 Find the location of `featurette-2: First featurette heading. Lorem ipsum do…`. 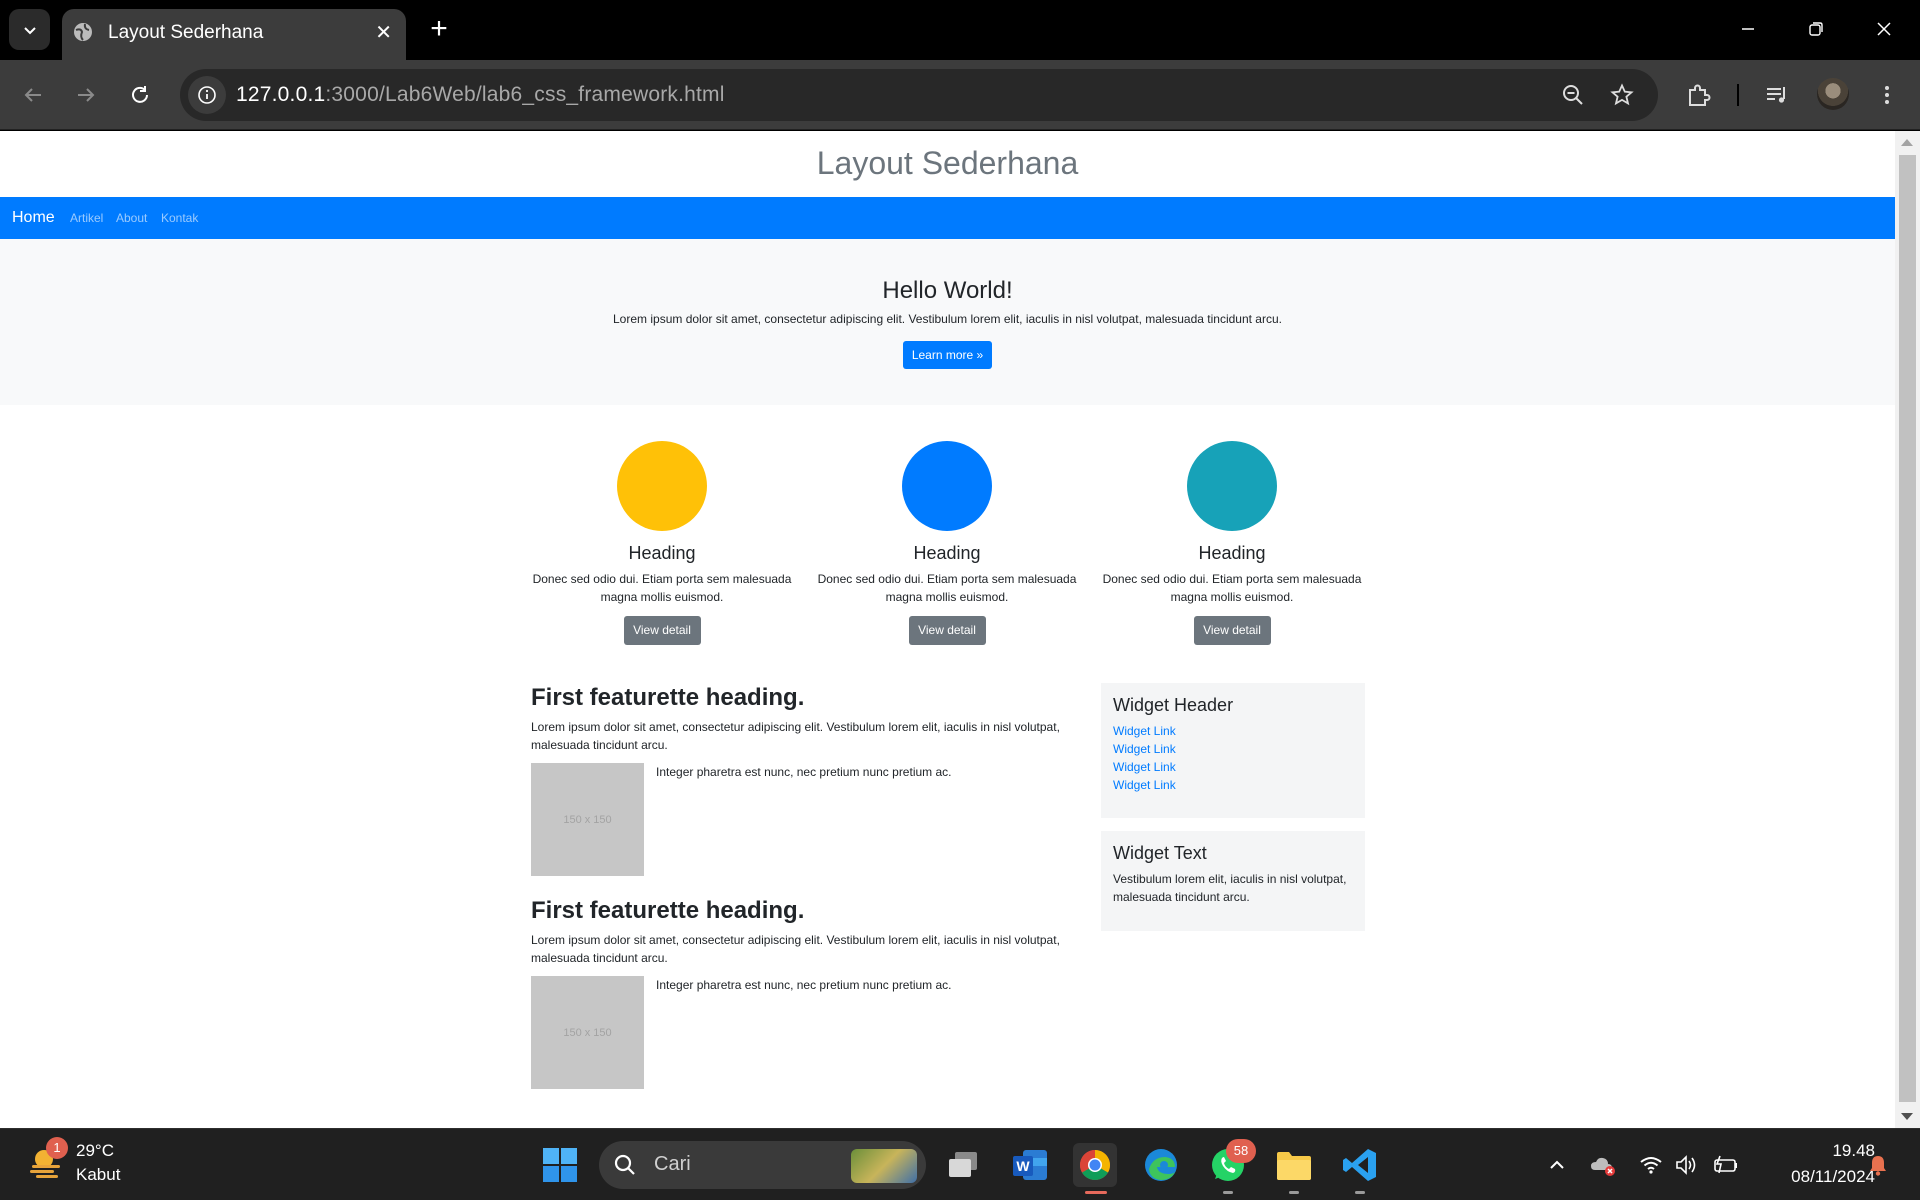

featurette-2: First featurette heading. Lorem ipsum do… is located at coordinates (801, 993).